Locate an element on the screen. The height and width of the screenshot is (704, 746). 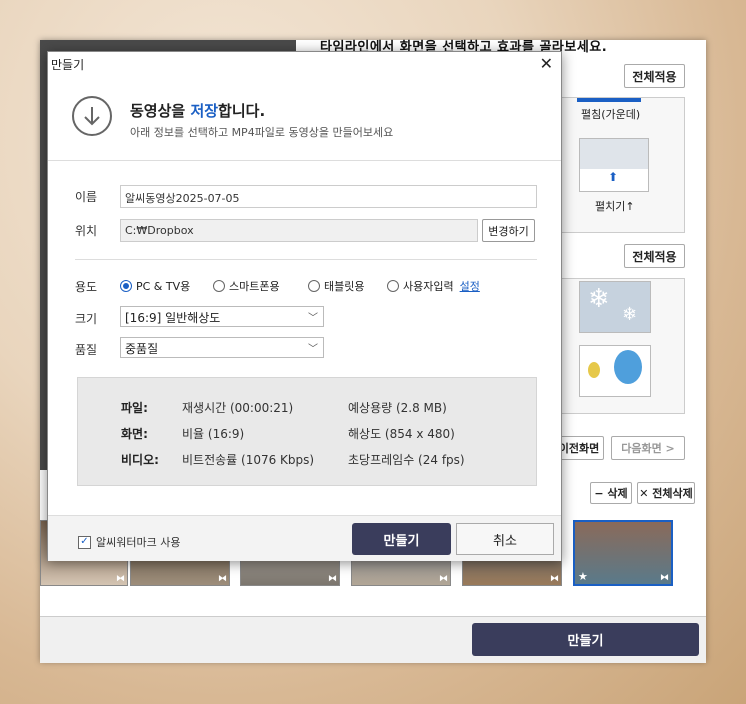
transition-panel: 펼침(가운데) ⬆ 펼치기↑ is located at coordinates (622, 165).